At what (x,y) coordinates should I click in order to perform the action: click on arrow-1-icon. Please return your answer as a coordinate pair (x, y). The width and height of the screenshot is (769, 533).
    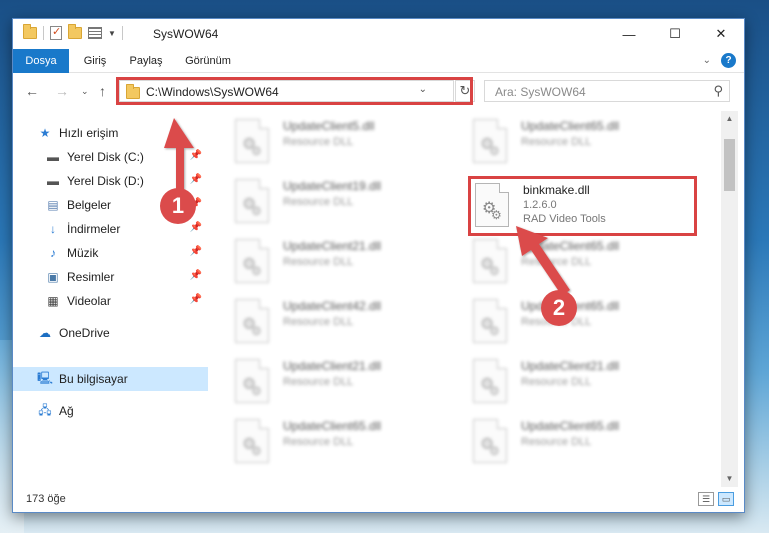
    Looking at the image, I should click on (179, 157).